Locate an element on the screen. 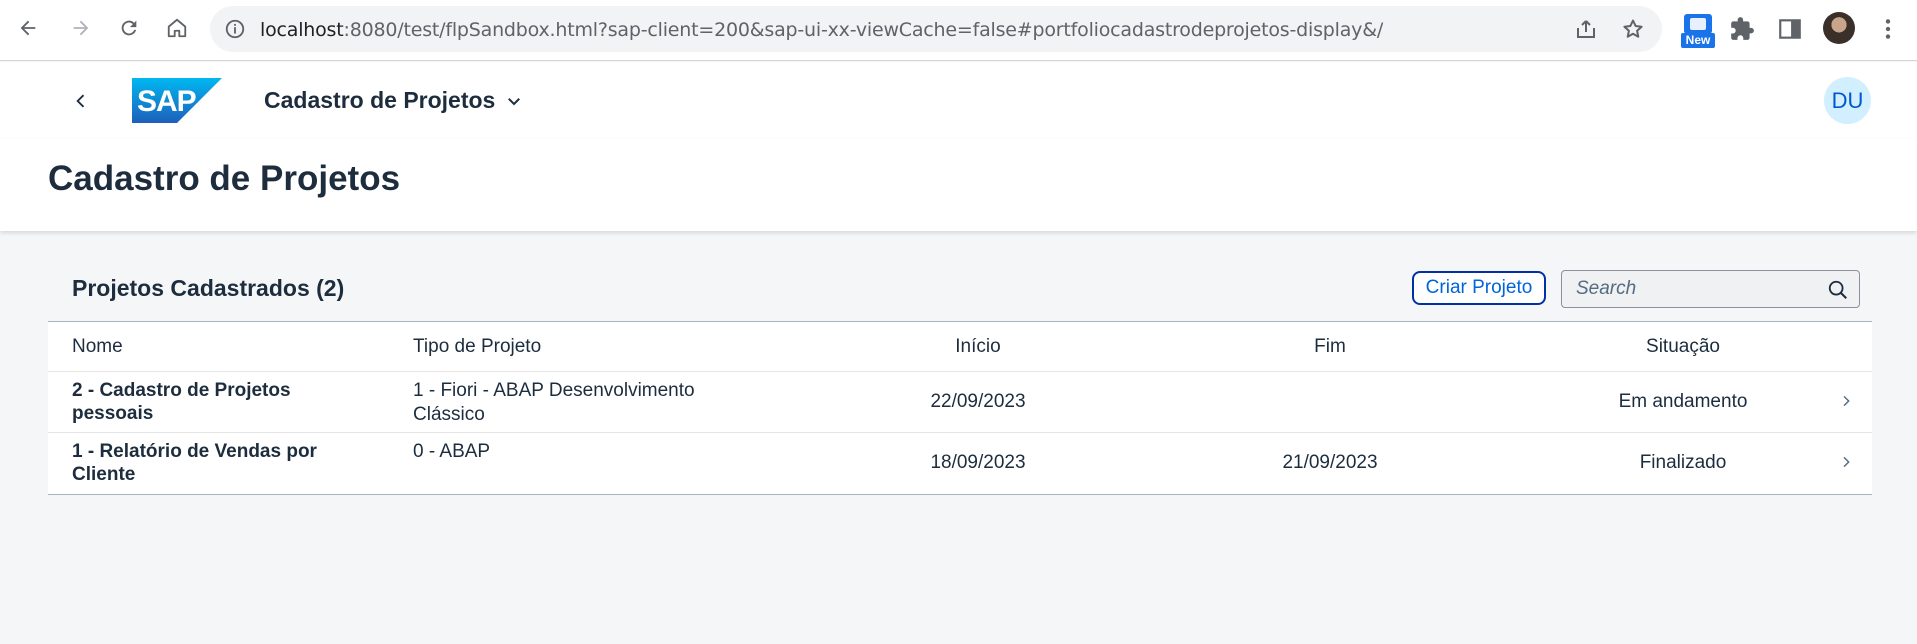 This screenshot has height=644, width=1917. side-panel-icon is located at coordinates (1790, 29).